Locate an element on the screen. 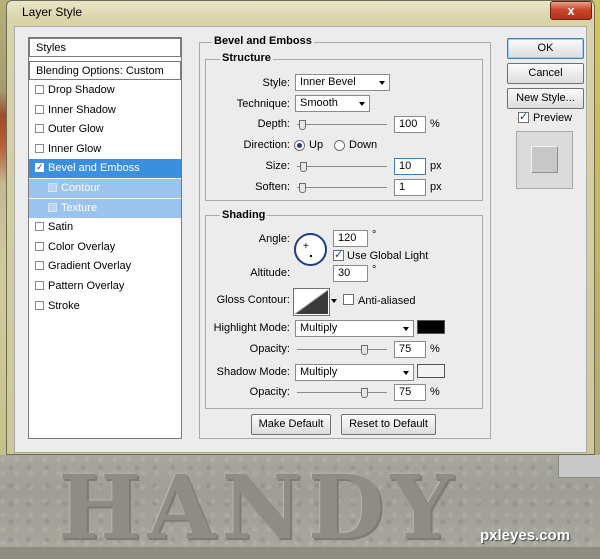 This screenshot has width=600, height=559. style-item-label: Stroke is located at coordinates (64, 305).